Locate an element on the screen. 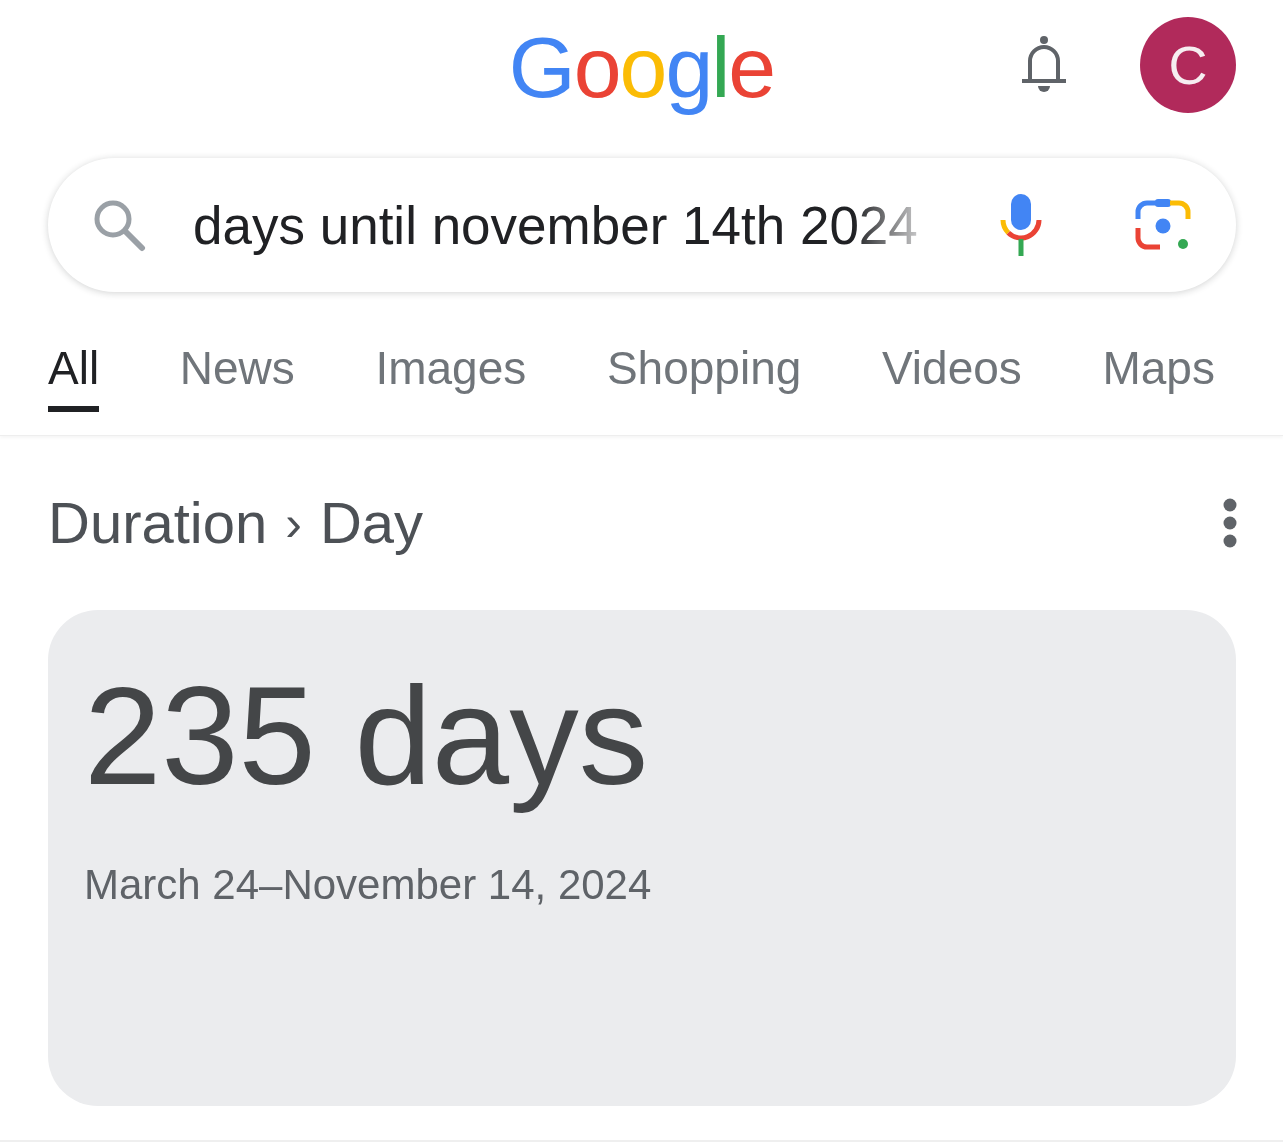  microphone-icon is located at coordinates (1021, 225).